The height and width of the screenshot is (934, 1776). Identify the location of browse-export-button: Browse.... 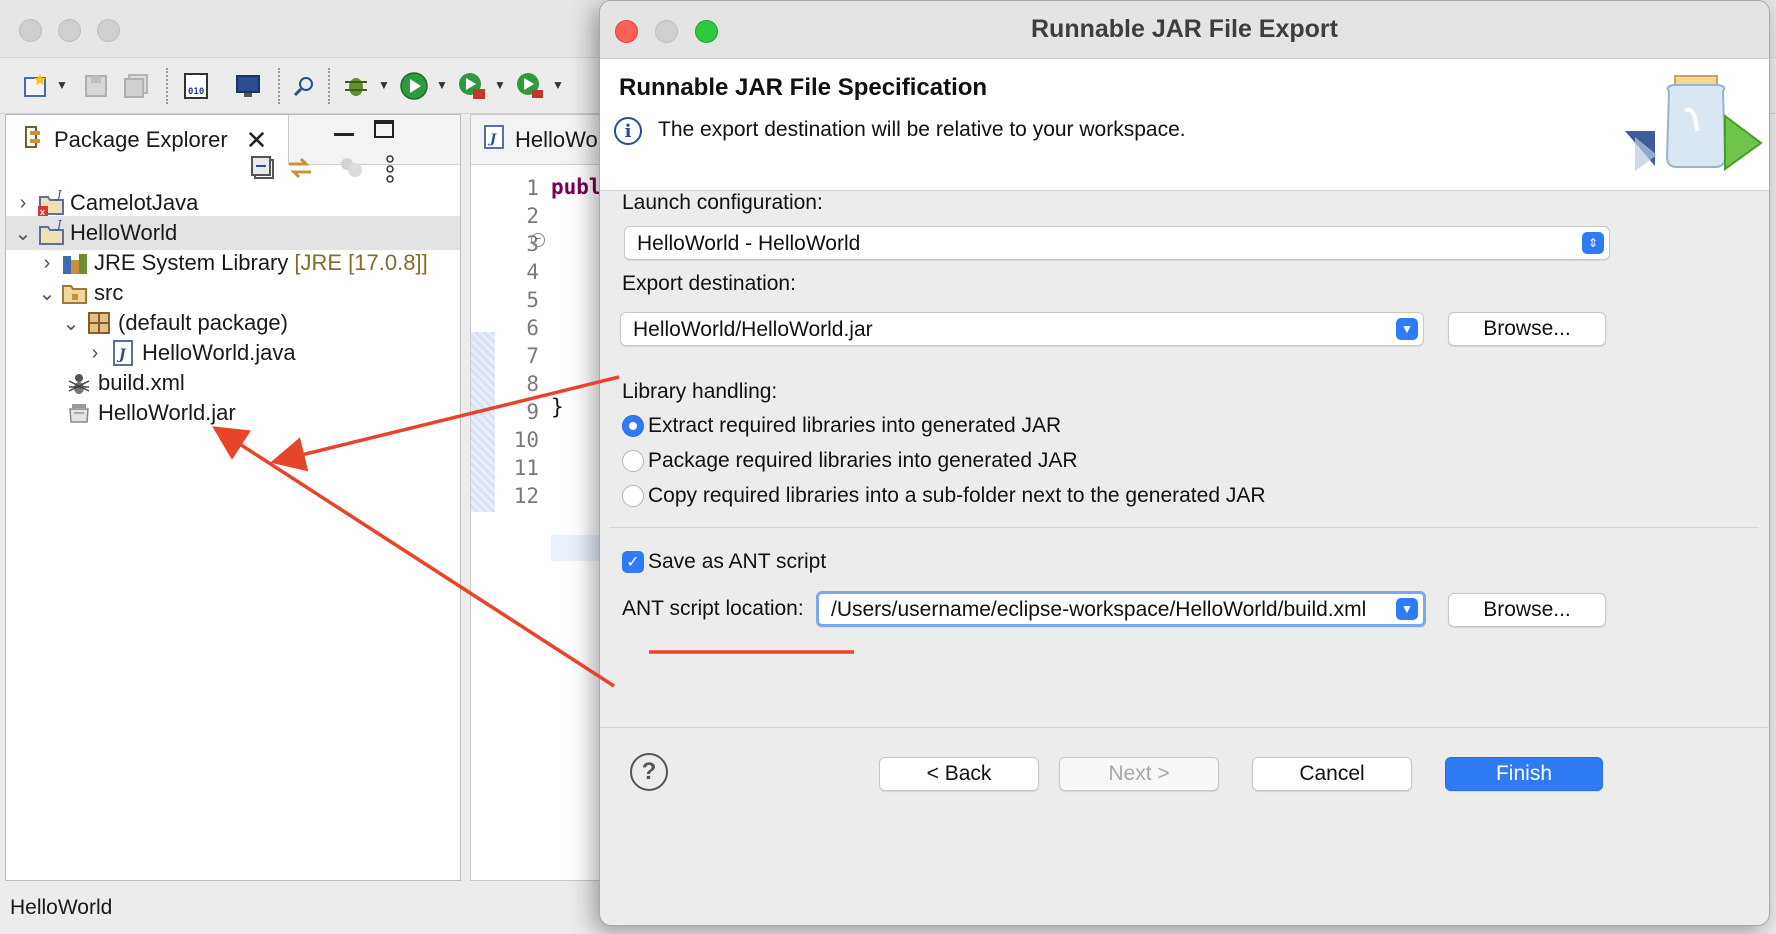
(1527, 329).